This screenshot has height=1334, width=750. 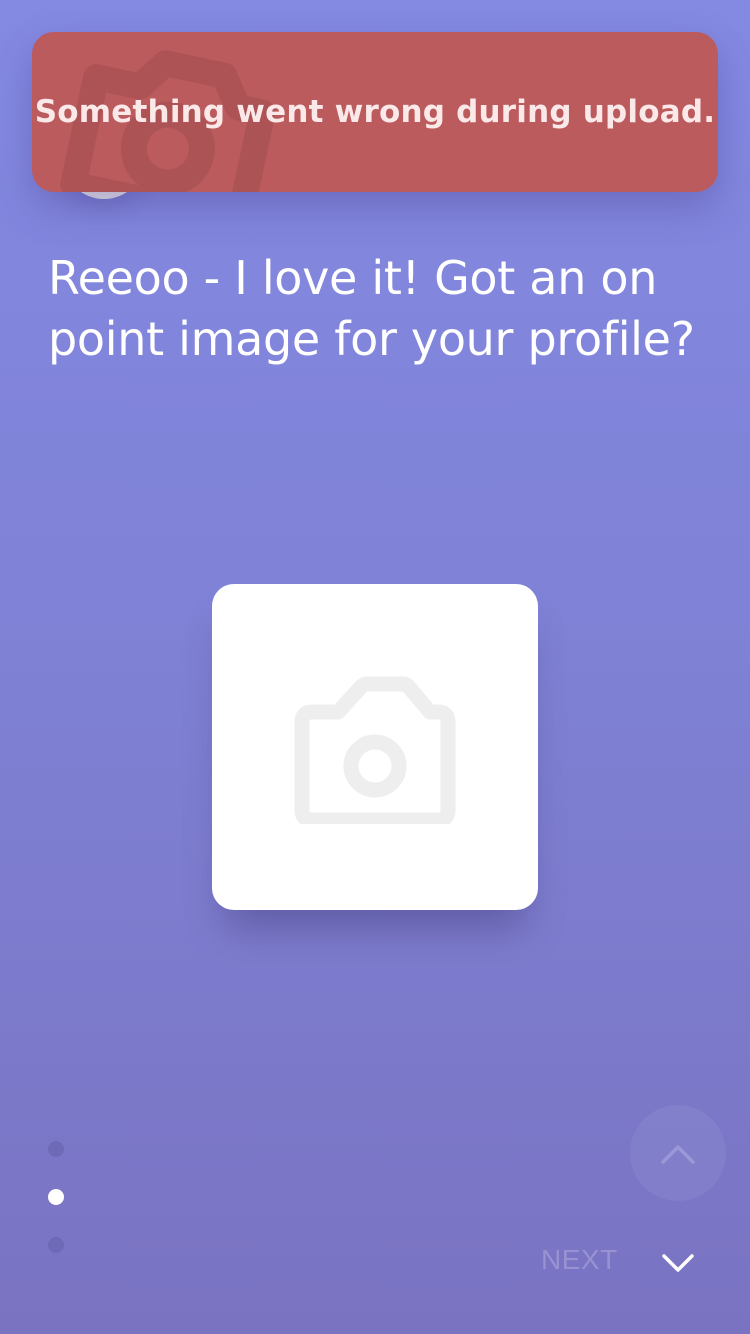 I want to click on pagination-dots, so click(x=56, y=1213).